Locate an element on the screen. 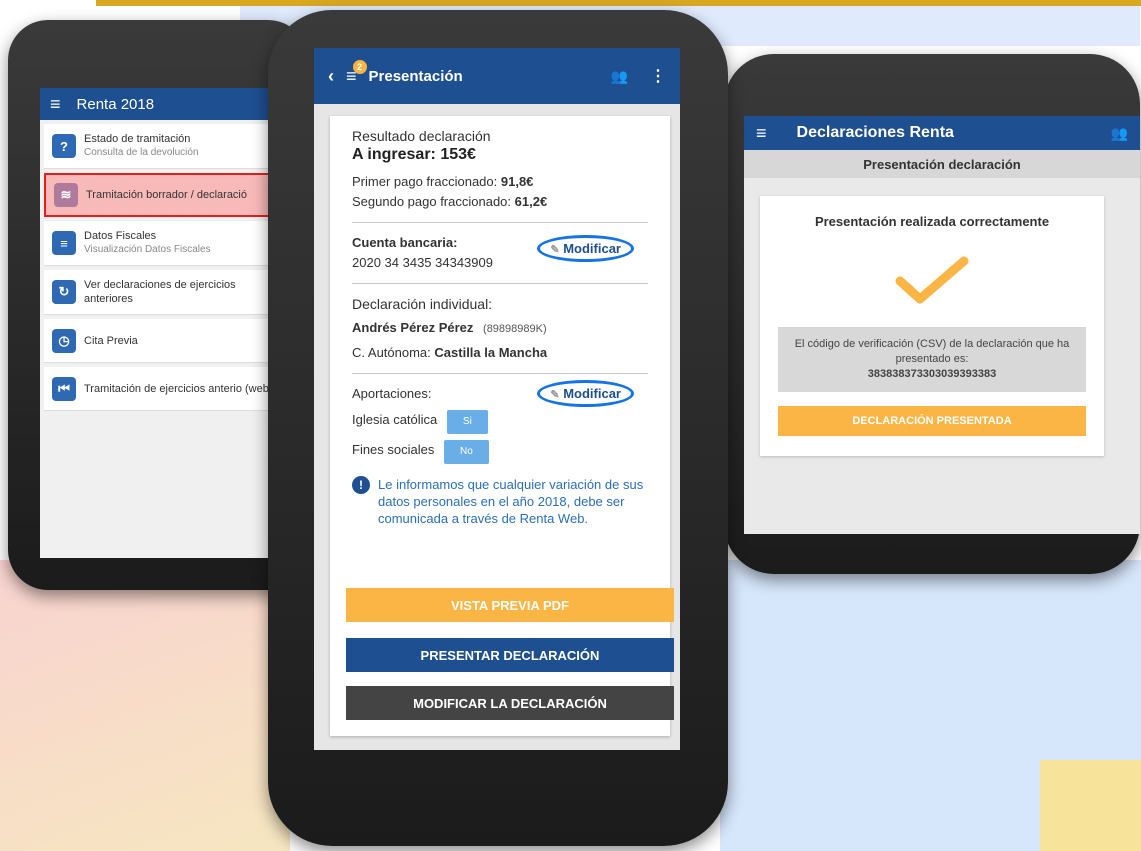 The image size is (1141, 851). menu-item-label: Tramitación borrador / declaració is located at coordinates (166, 195).